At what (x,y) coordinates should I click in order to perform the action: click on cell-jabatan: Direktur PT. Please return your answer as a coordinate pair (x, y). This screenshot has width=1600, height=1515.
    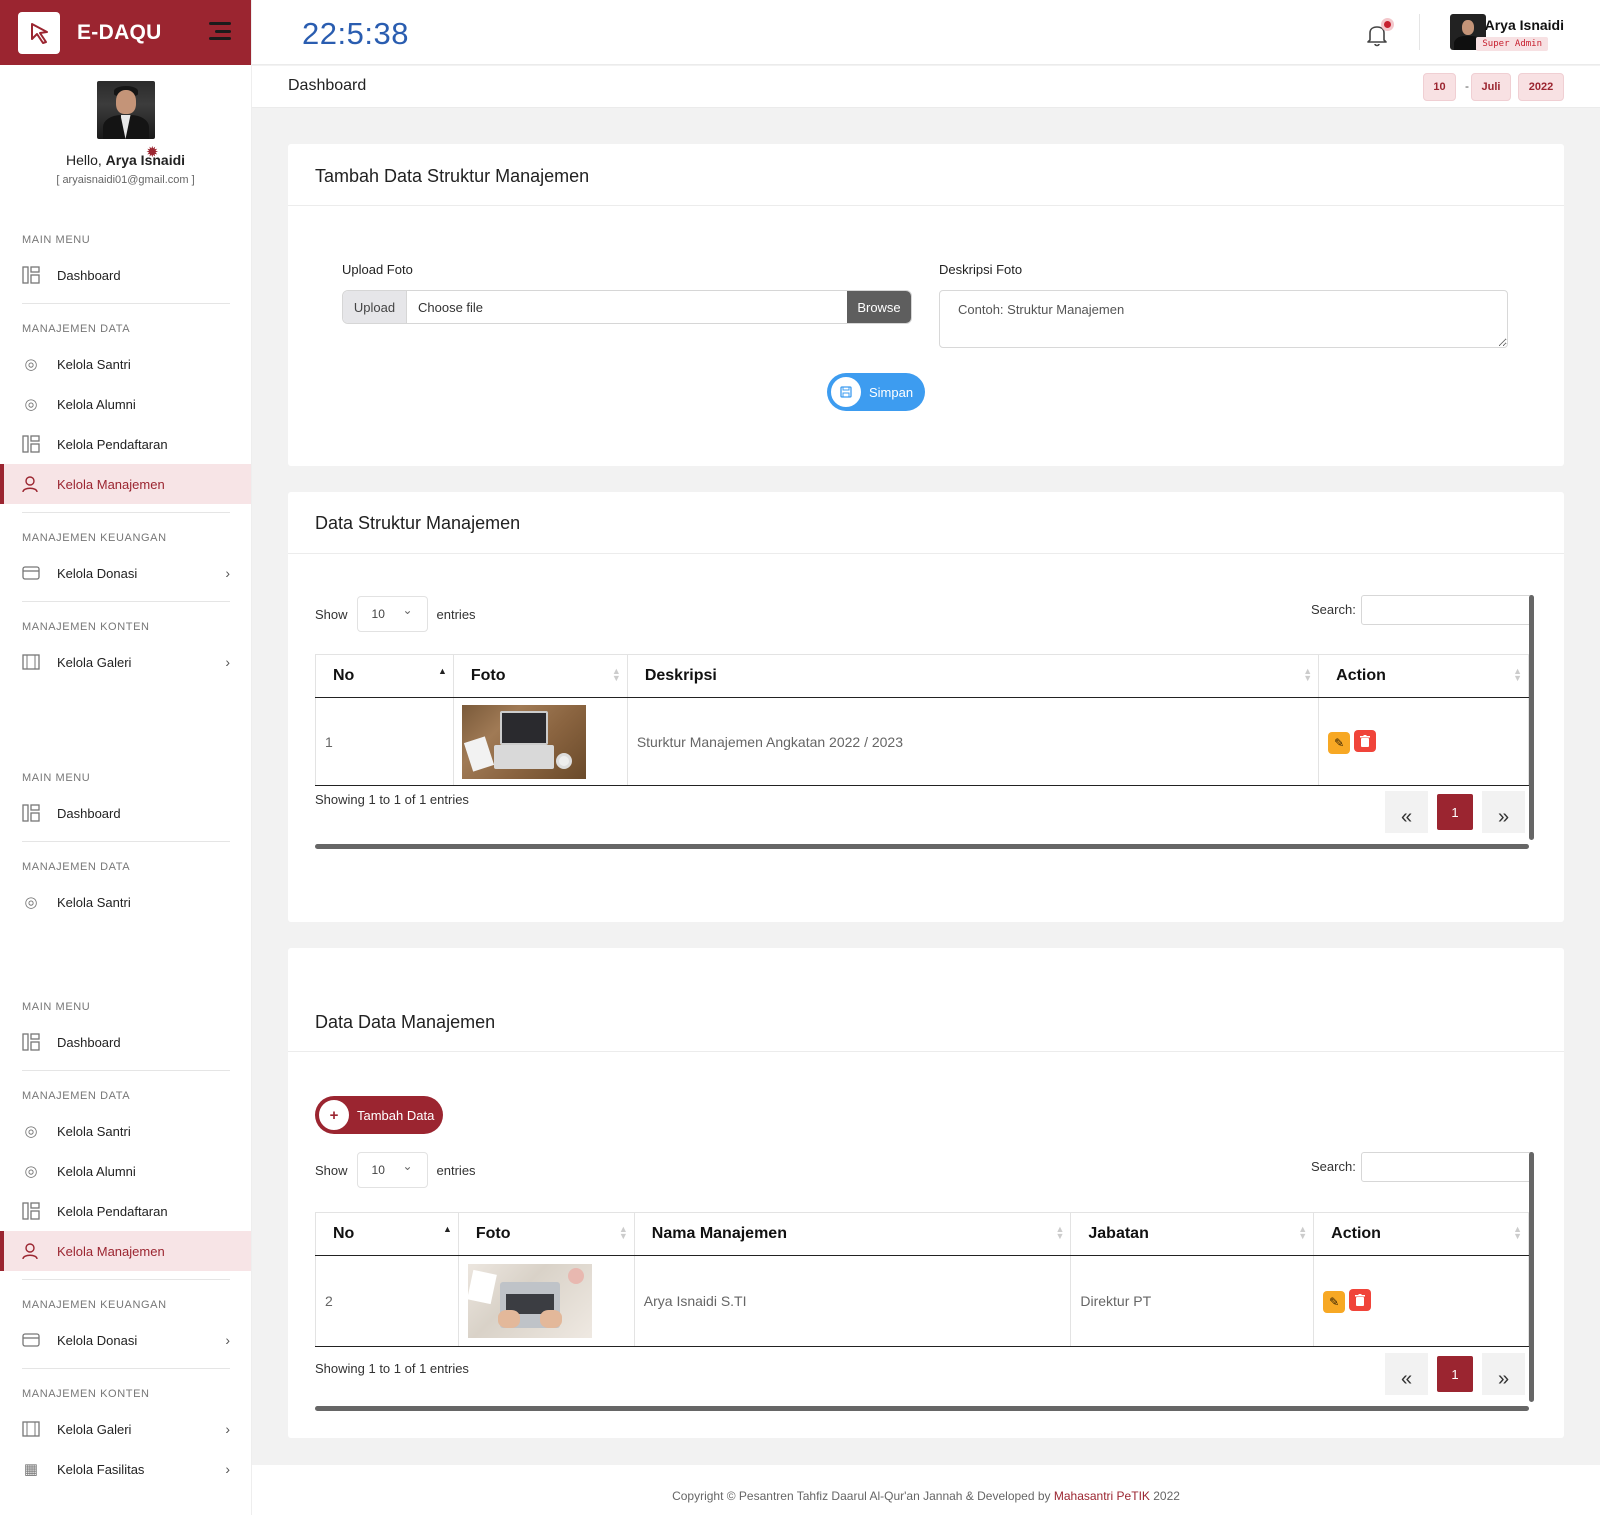
    Looking at the image, I should click on (1192, 1301).